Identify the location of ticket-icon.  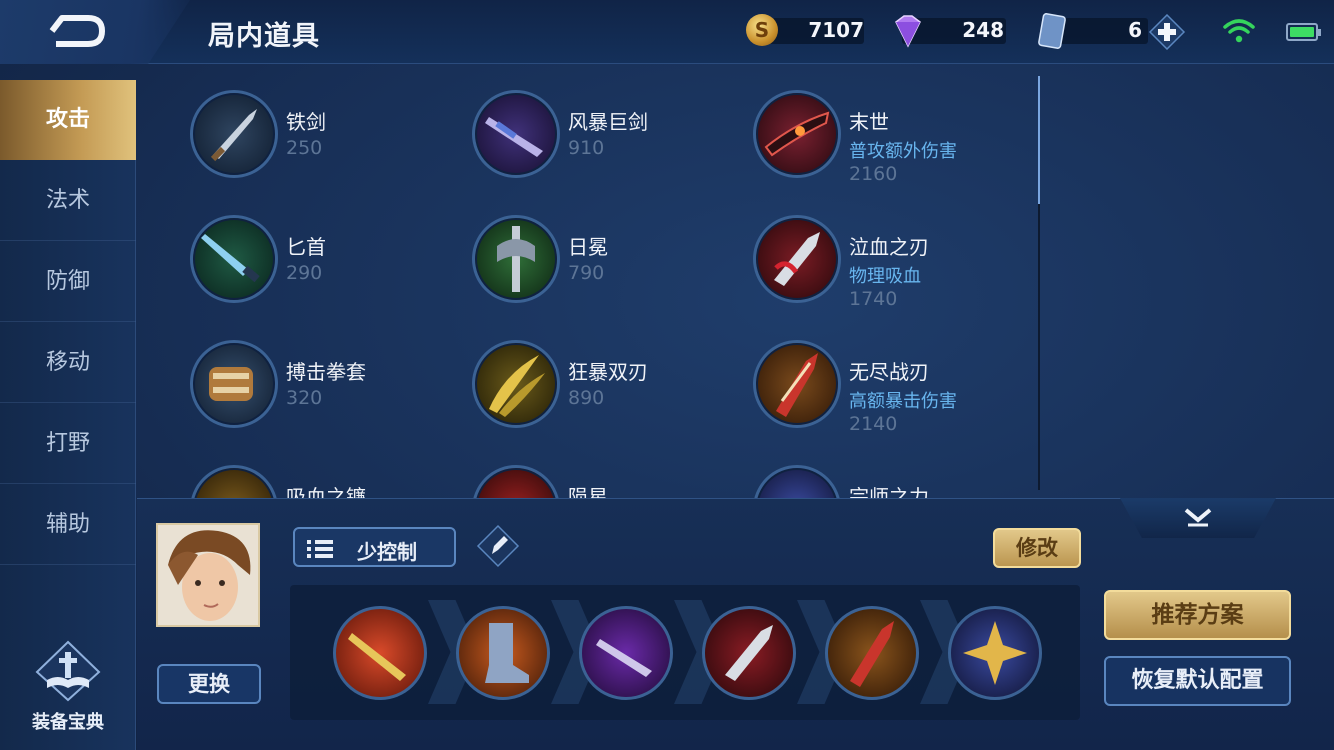
(1052, 31).